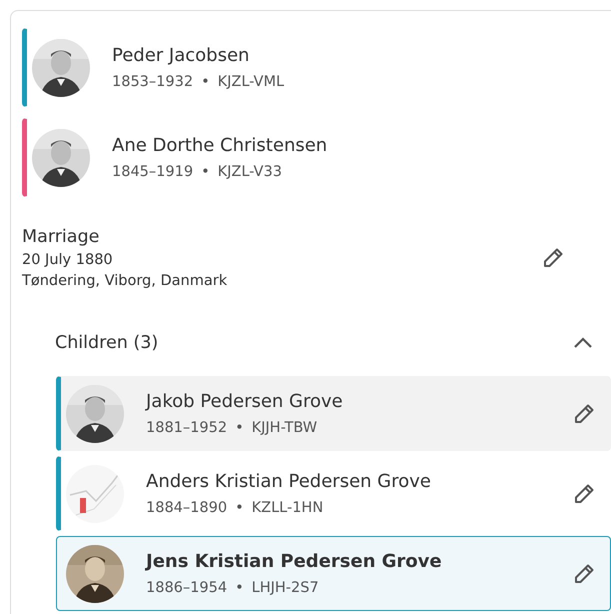 The image size is (611, 614). Describe the element at coordinates (125, 280) in the screenshot. I see `marriage-place: Tøndering, Viborg, Danmark` at that location.